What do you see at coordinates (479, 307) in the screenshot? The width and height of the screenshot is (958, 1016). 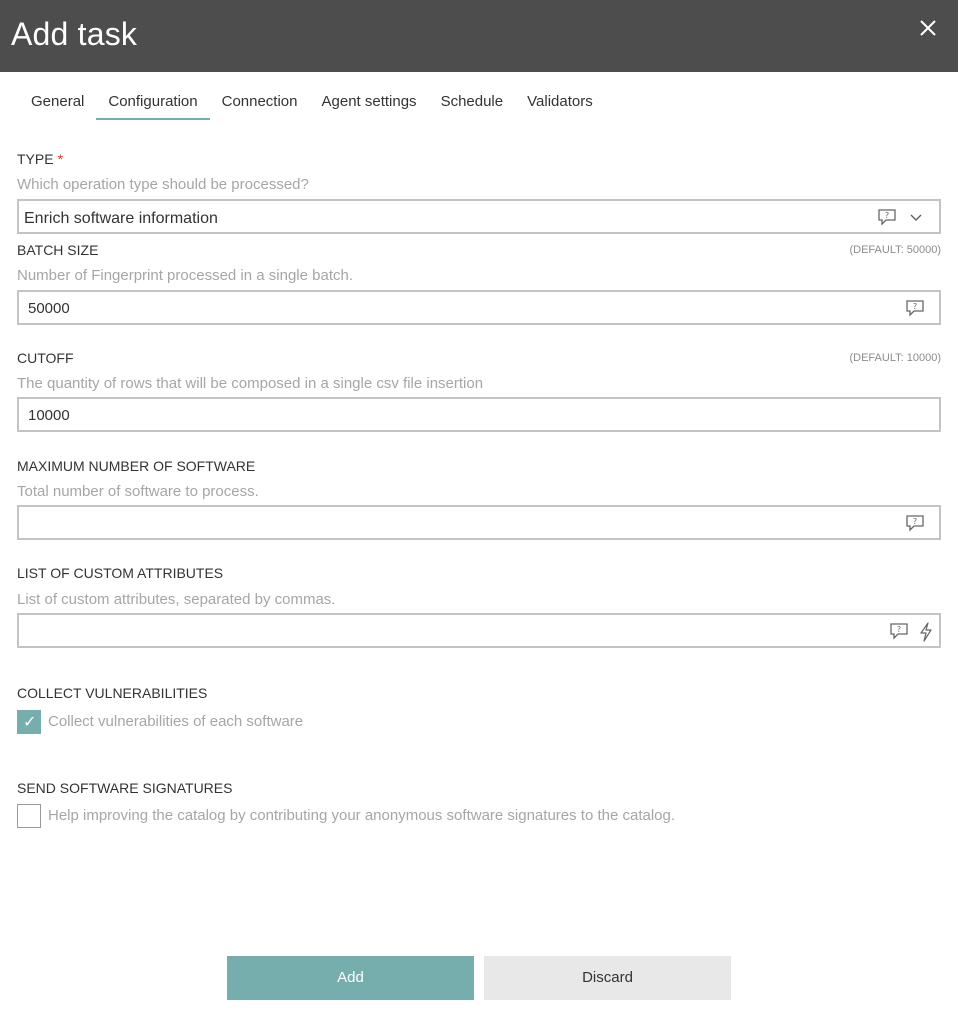 I see `batch-size-input: 50000 ?` at bounding box center [479, 307].